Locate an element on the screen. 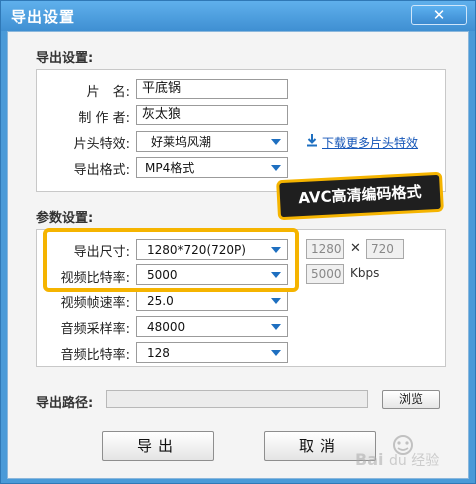  title-bar: 导出设置 ✕ is located at coordinates (238, 16).